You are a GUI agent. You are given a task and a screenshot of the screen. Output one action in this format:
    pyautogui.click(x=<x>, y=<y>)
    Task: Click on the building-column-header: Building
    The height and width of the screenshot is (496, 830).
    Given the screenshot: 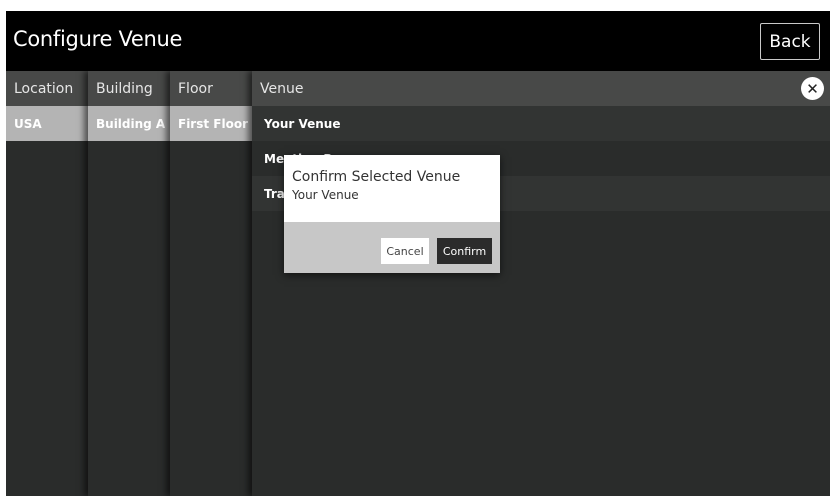 What is the action you would take?
    pyautogui.click(x=129, y=88)
    